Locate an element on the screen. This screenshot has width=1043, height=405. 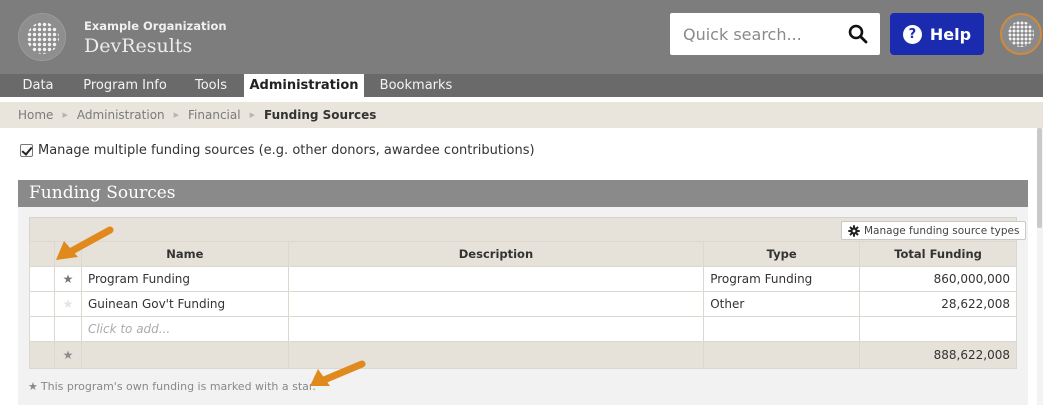
help-button: ? Help is located at coordinates (937, 34).